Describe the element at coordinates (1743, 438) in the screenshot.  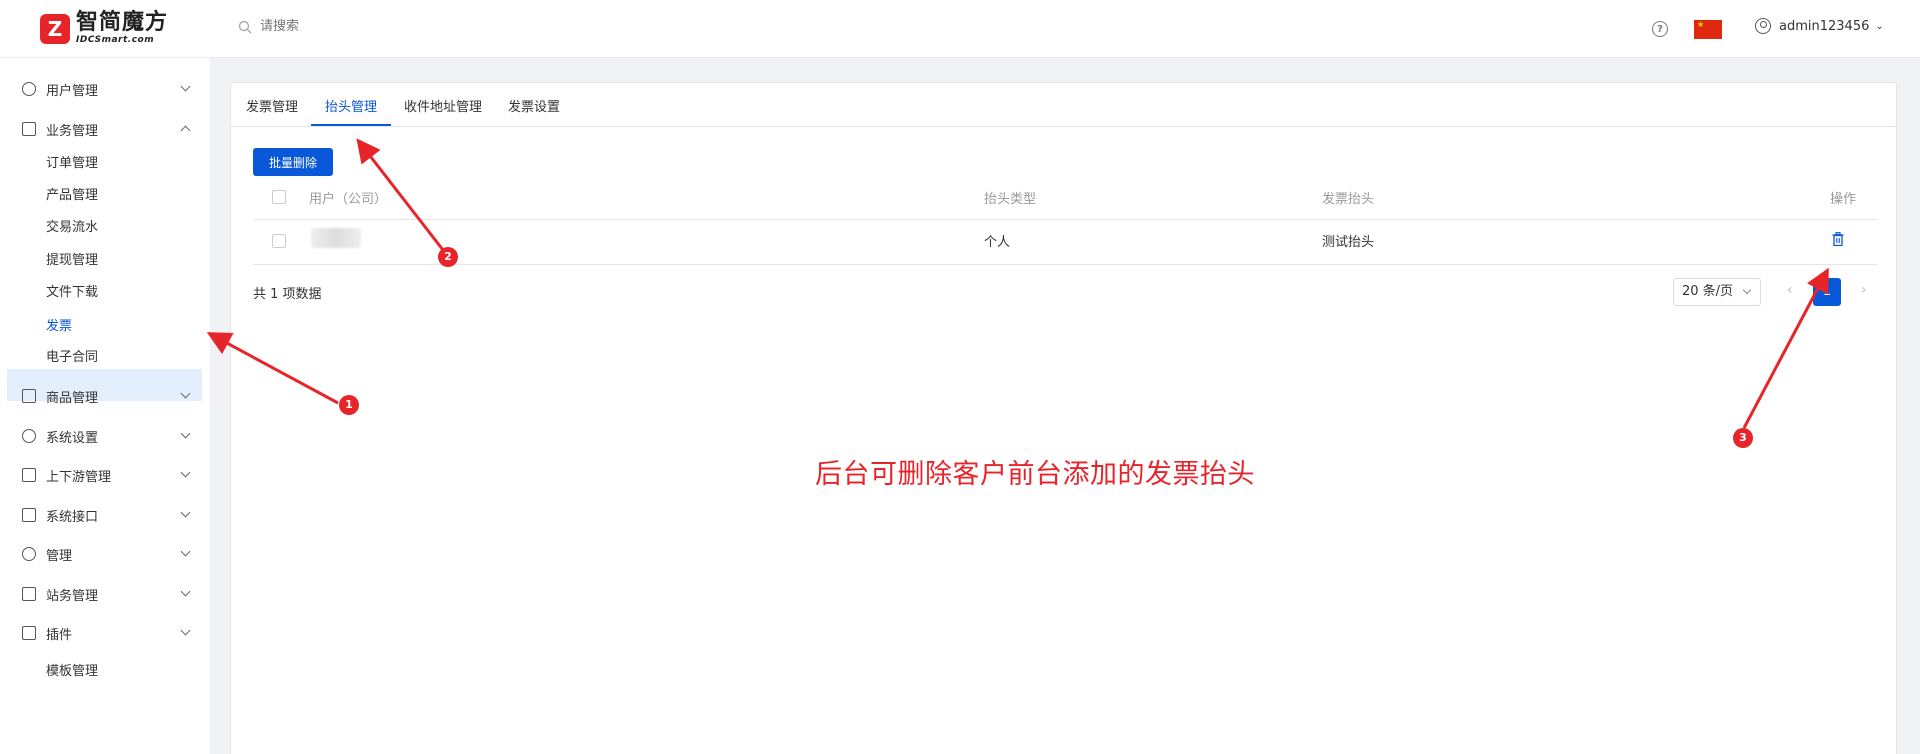
I see `marker-3: 3` at that location.